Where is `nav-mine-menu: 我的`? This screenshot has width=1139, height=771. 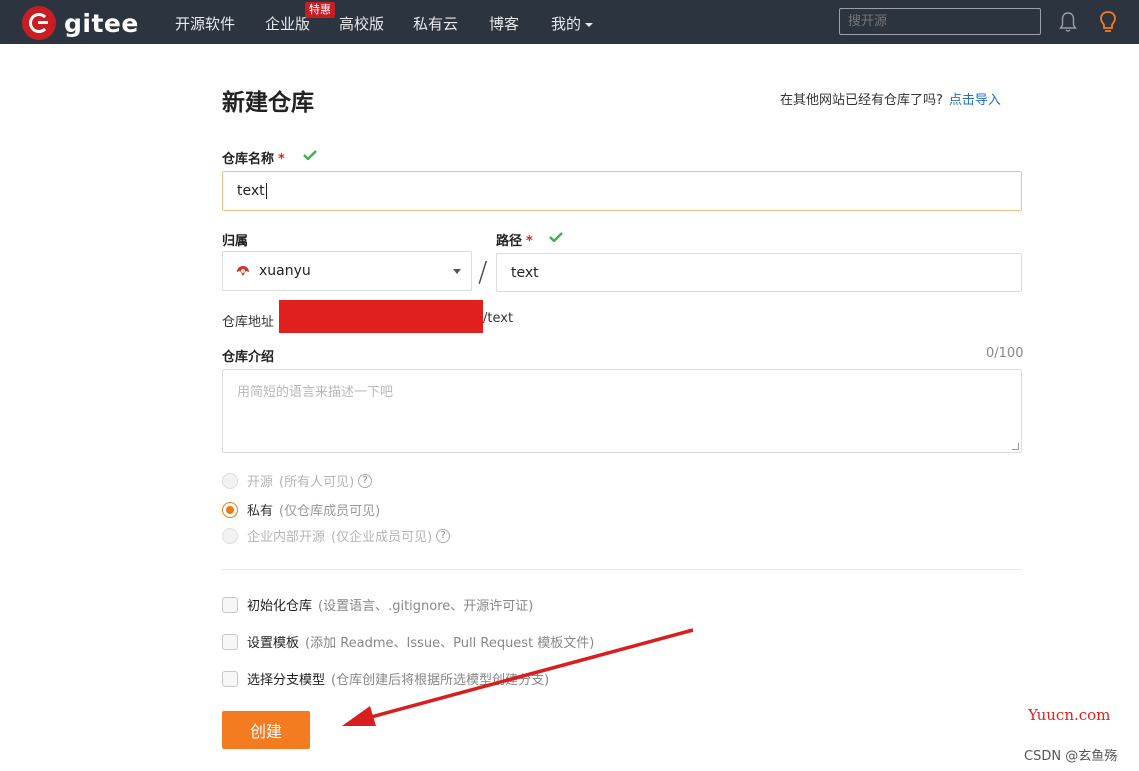 nav-mine-menu: 我的 is located at coordinates (572, 23).